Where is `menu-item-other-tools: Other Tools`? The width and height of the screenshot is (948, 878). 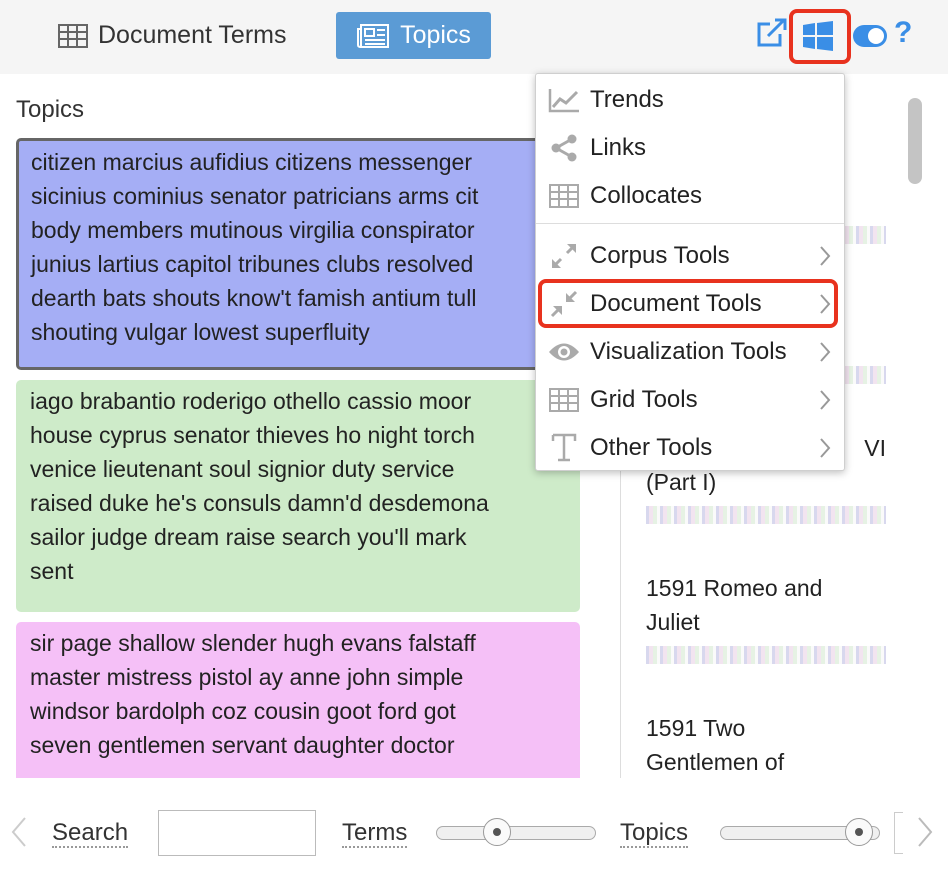 menu-item-other-tools: Other Tools is located at coordinates (690, 448).